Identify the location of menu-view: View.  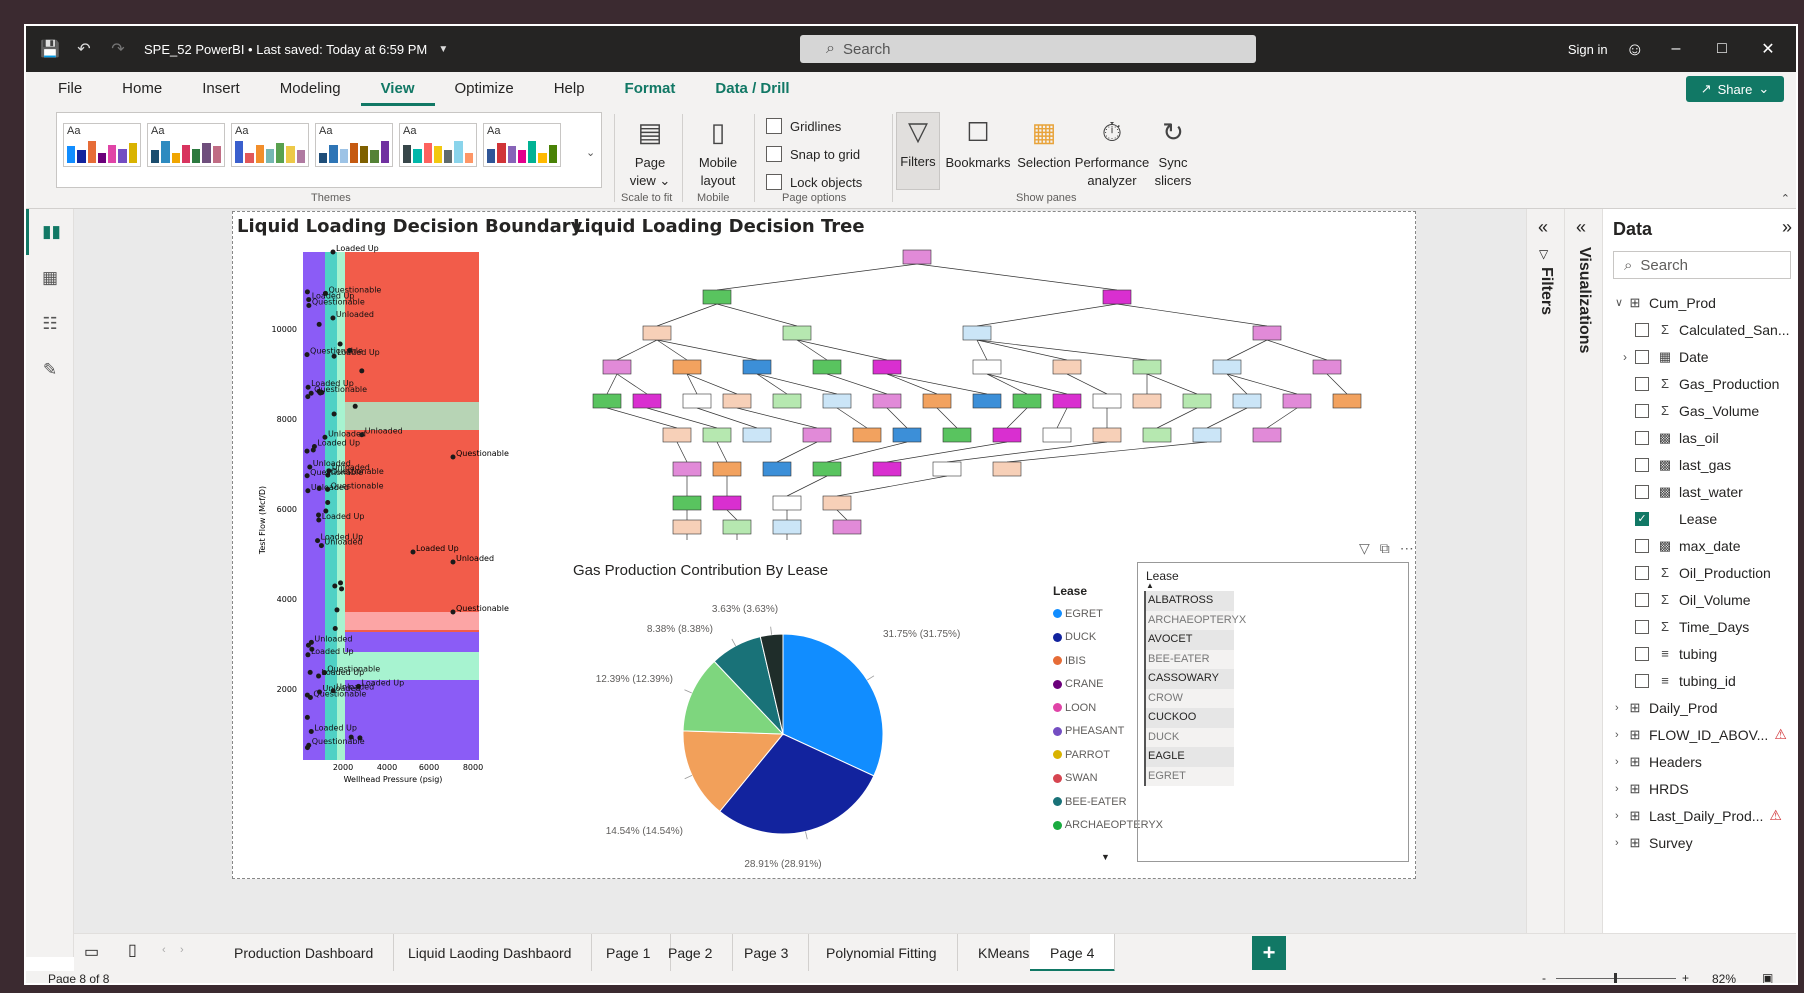
(397, 89).